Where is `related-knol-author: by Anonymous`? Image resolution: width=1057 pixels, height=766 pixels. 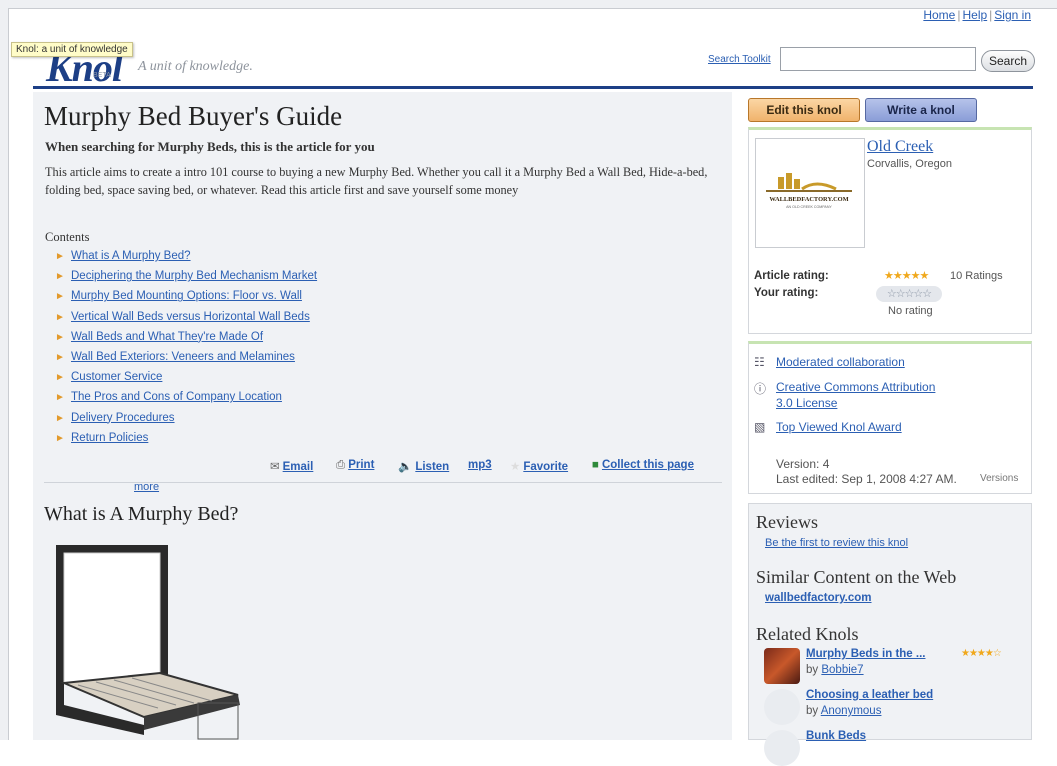
related-knol-author: by Anonymous is located at coordinates (843, 711).